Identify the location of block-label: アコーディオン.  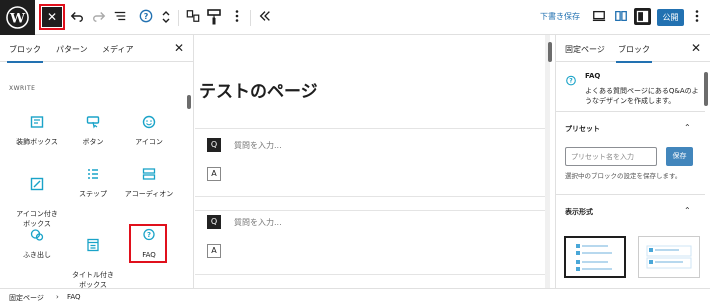
(149, 194).